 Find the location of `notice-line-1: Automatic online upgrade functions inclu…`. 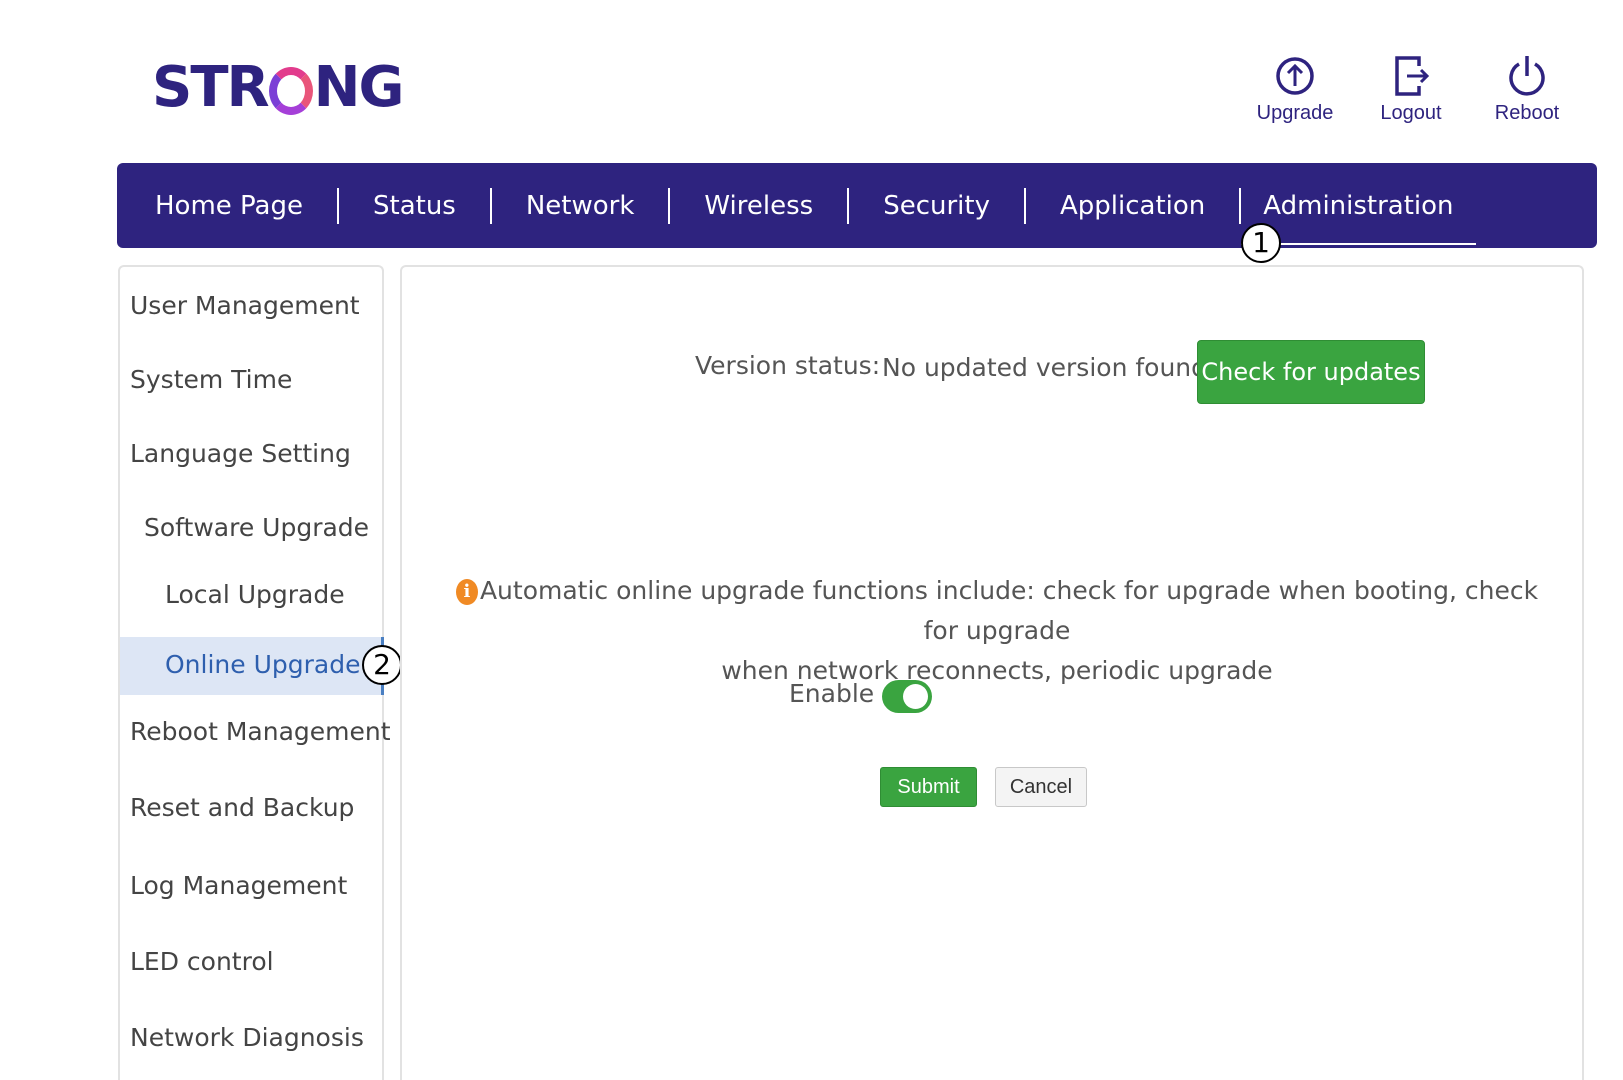

notice-line-1: Automatic online upgrade functions inclu… is located at coordinates (1009, 610).